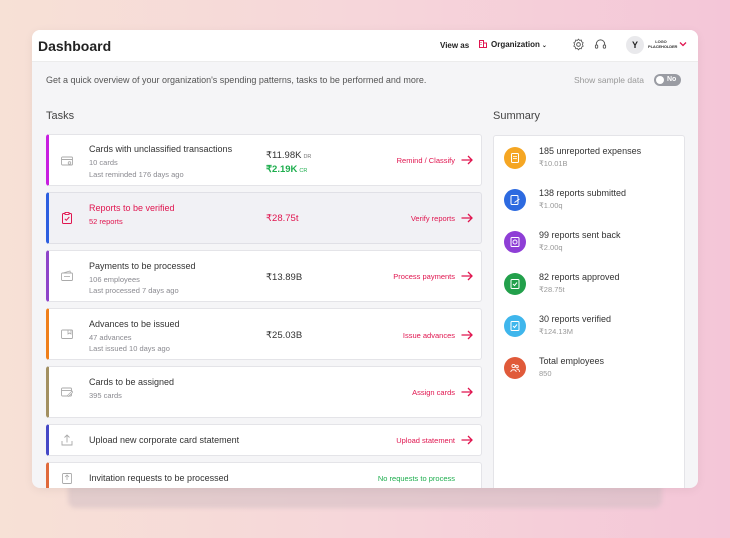 The width and height of the screenshot is (730, 538). I want to click on task-title: Reports to be verified, so click(132, 208).